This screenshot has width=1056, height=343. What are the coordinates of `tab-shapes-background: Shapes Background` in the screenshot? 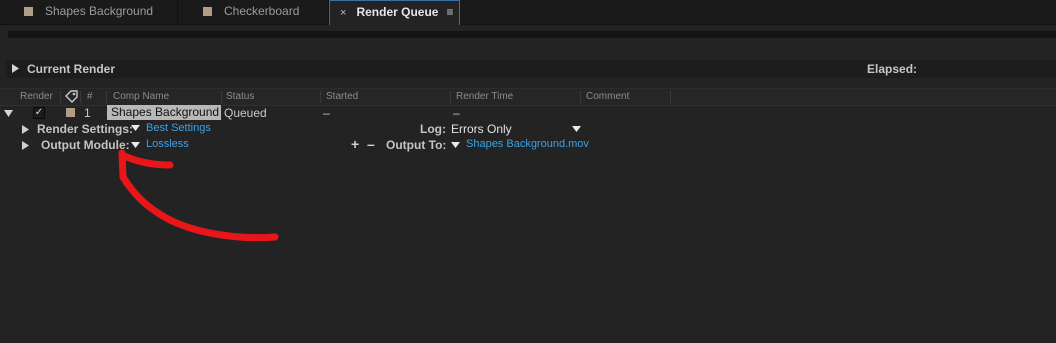 It's located at (89, 12).